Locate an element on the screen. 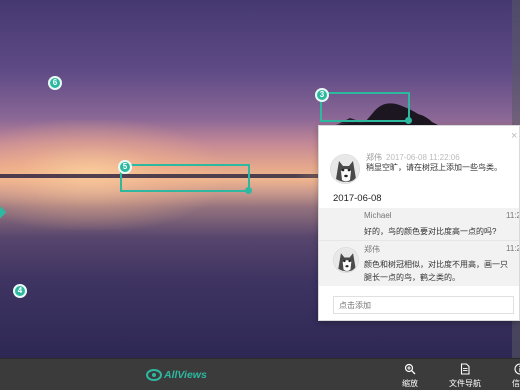  allviews-logo: AllViews is located at coordinates (176, 375).